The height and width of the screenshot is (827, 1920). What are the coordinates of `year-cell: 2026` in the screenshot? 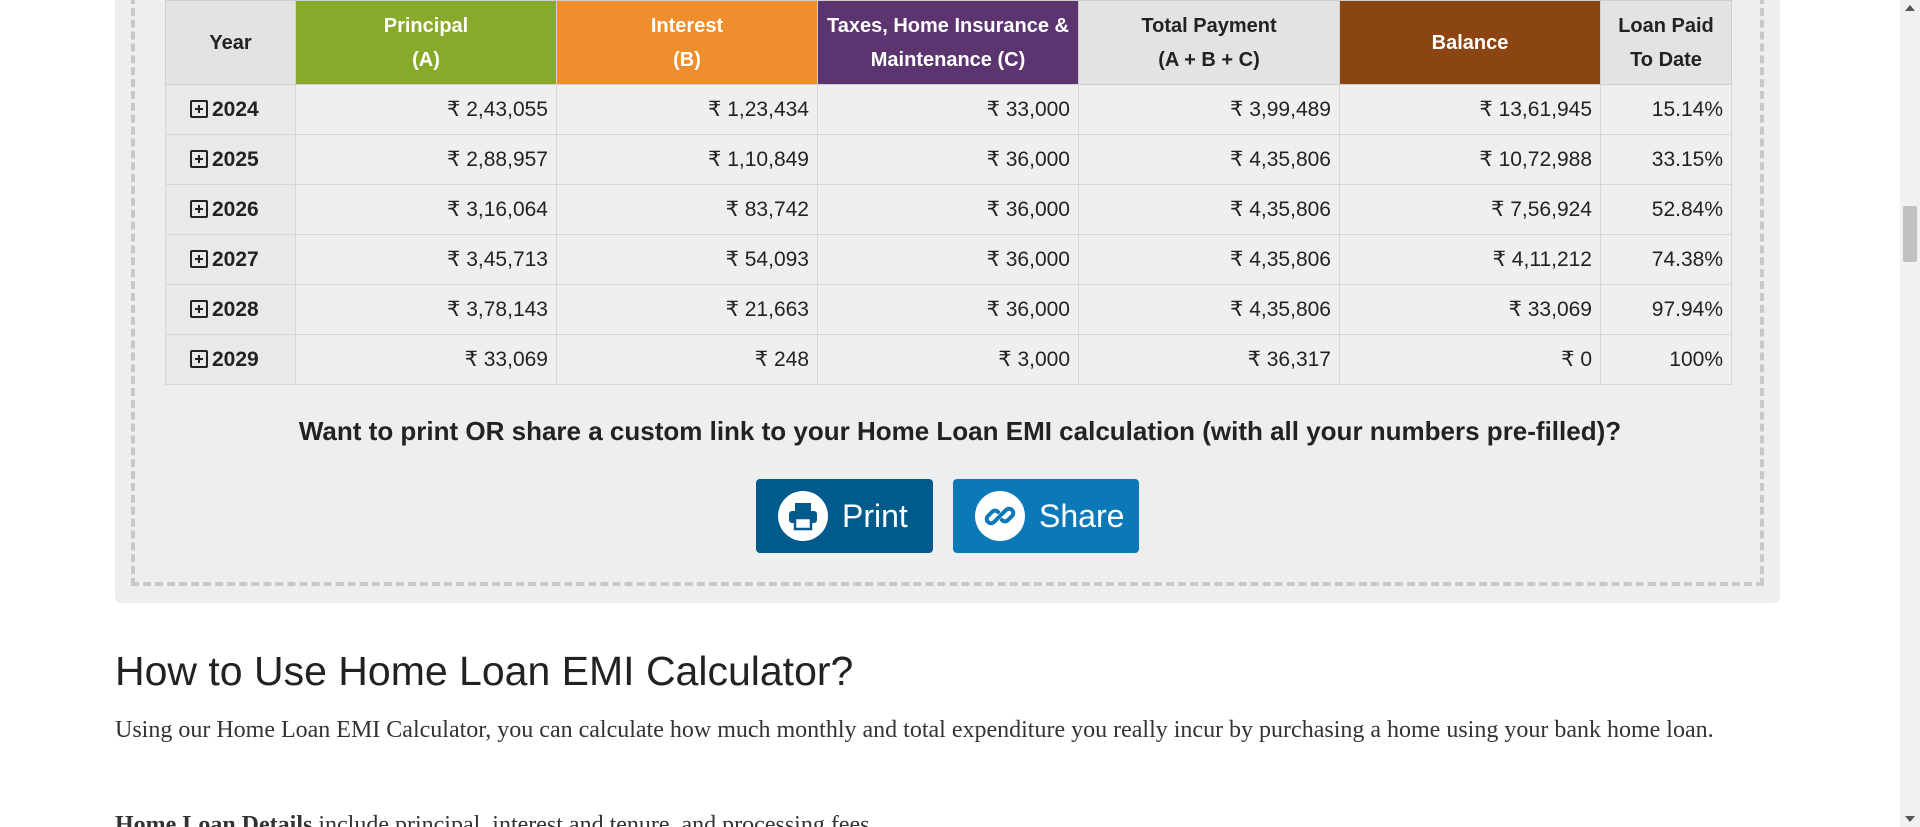 It's located at (230, 209).